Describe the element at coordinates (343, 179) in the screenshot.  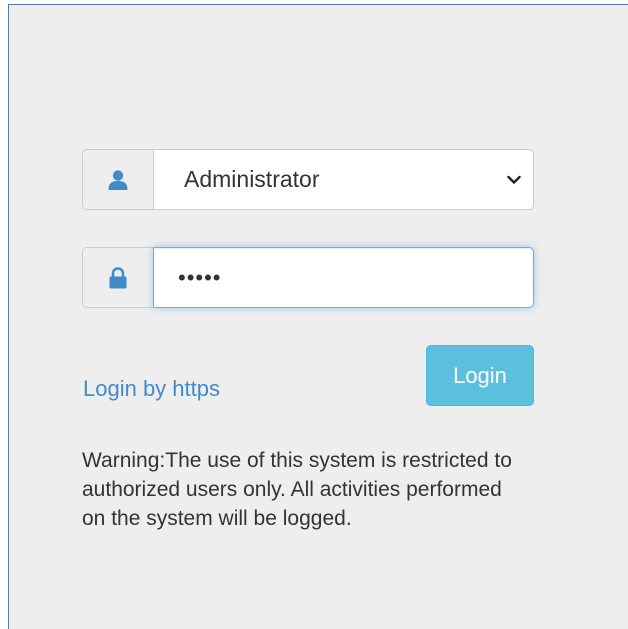
I see `user-select: Administrator` at that location.